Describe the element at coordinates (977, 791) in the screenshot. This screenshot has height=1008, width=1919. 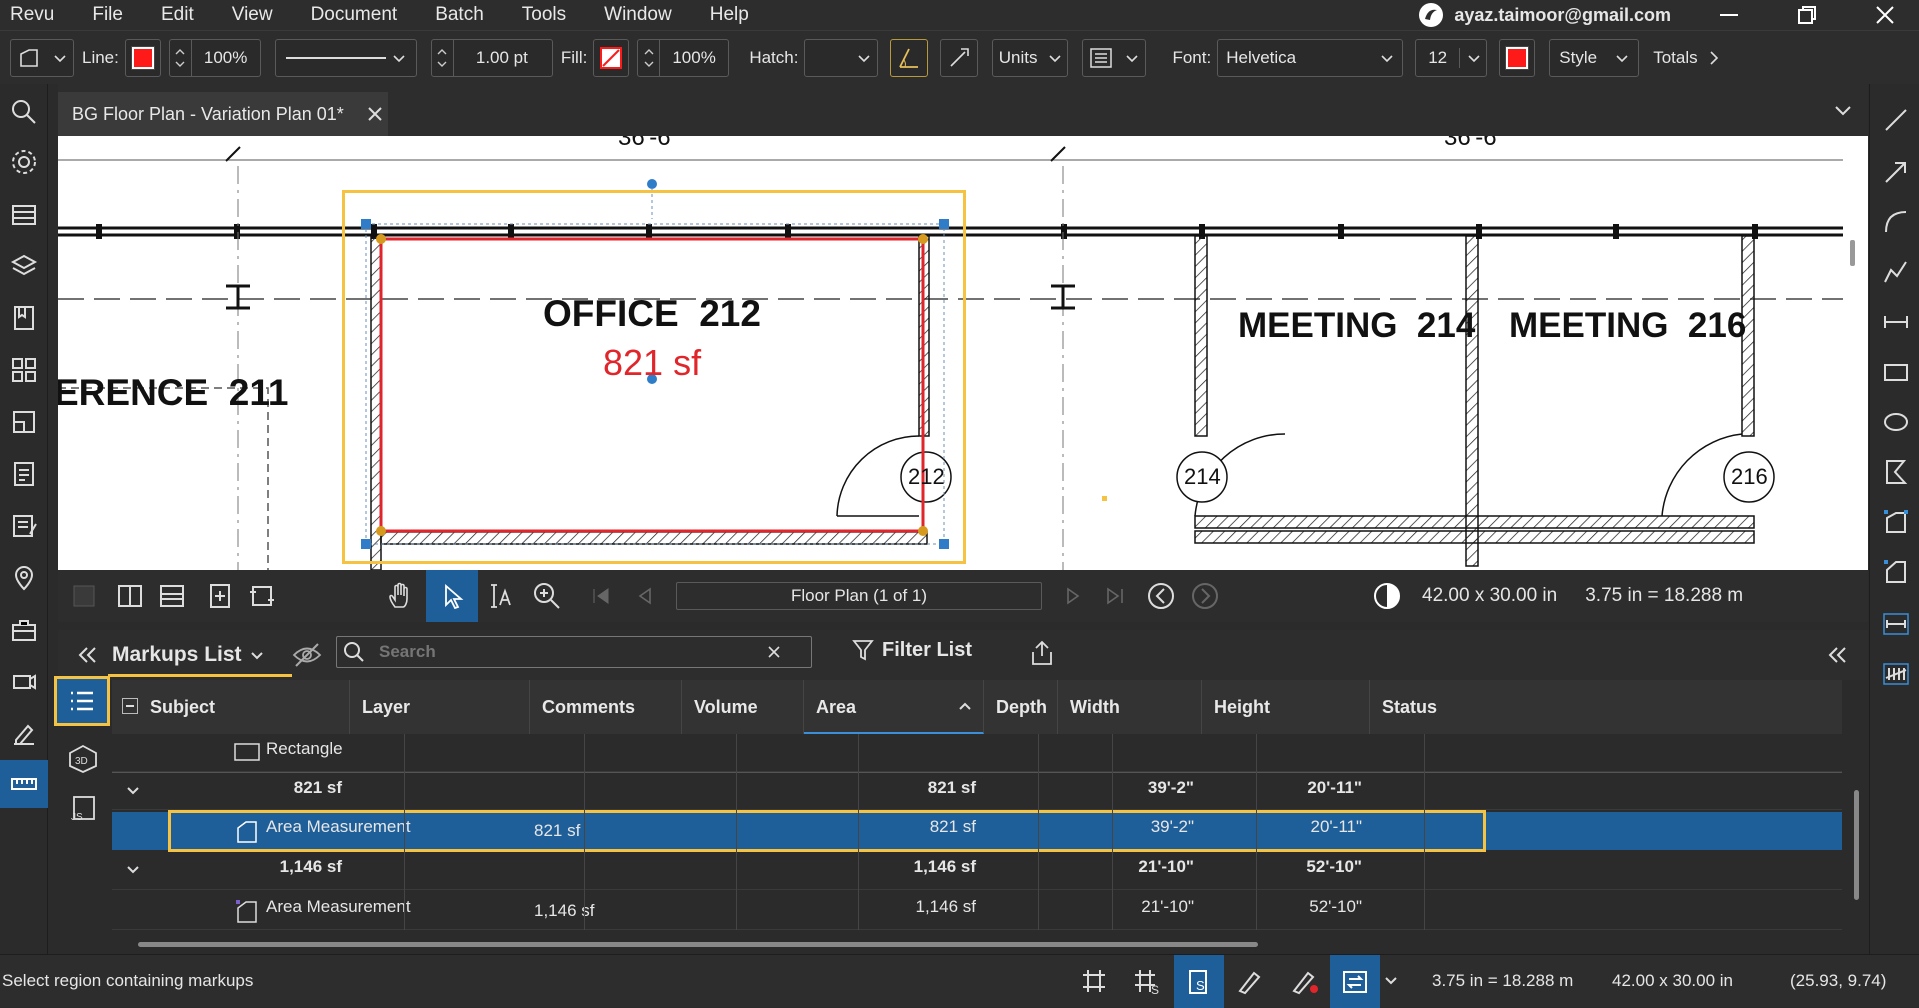
I see `group-row: 821 sf 821 sf 39'-2" 20'-11"` at that location.